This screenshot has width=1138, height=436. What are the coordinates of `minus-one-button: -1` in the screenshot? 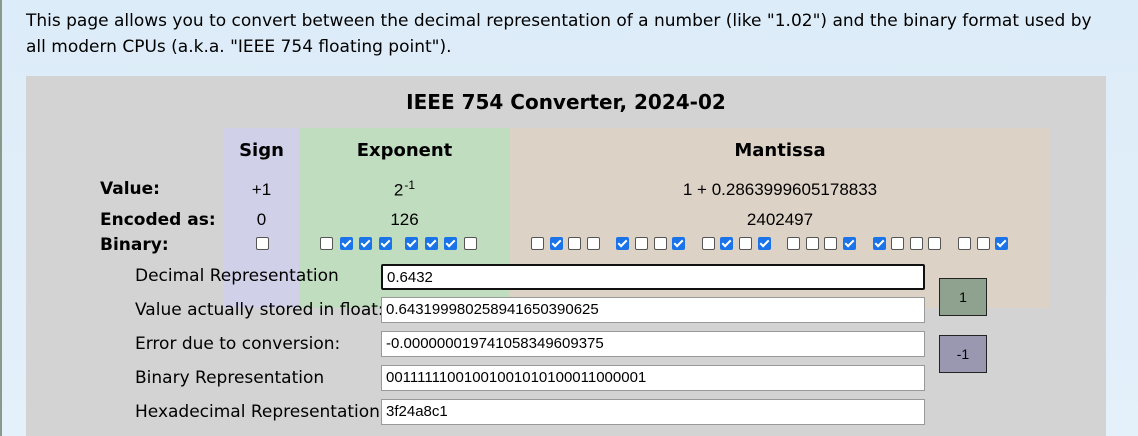 It's located at (963, 354).